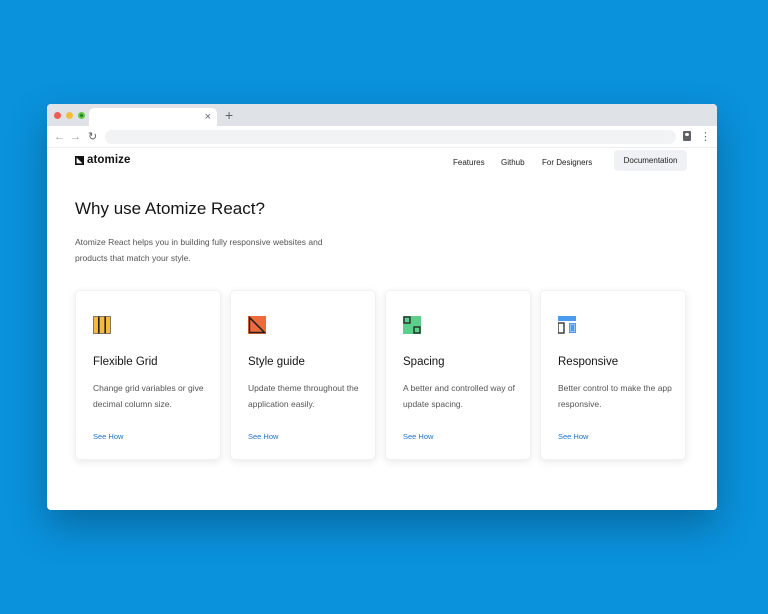 Image resolution: width=768 pixels, height=614 pixels. What do you see at coordinates (229, 115) in the screenshot?
I see `plus-icon: +` at bounding box center [229, 115].